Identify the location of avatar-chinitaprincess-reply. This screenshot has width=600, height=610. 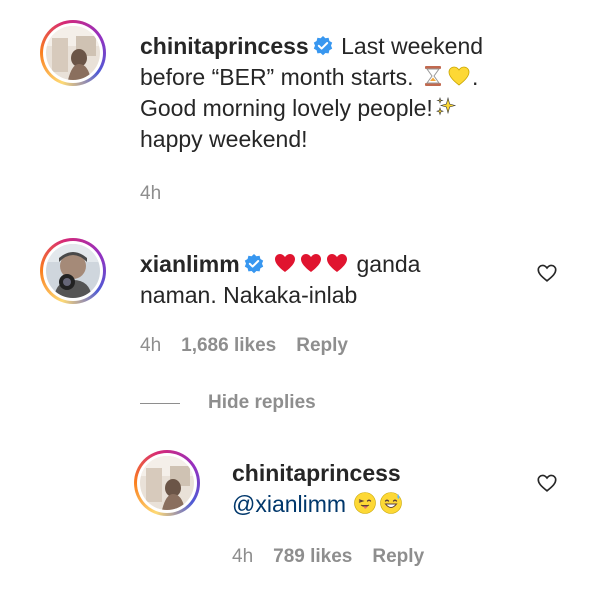
(167, 483).